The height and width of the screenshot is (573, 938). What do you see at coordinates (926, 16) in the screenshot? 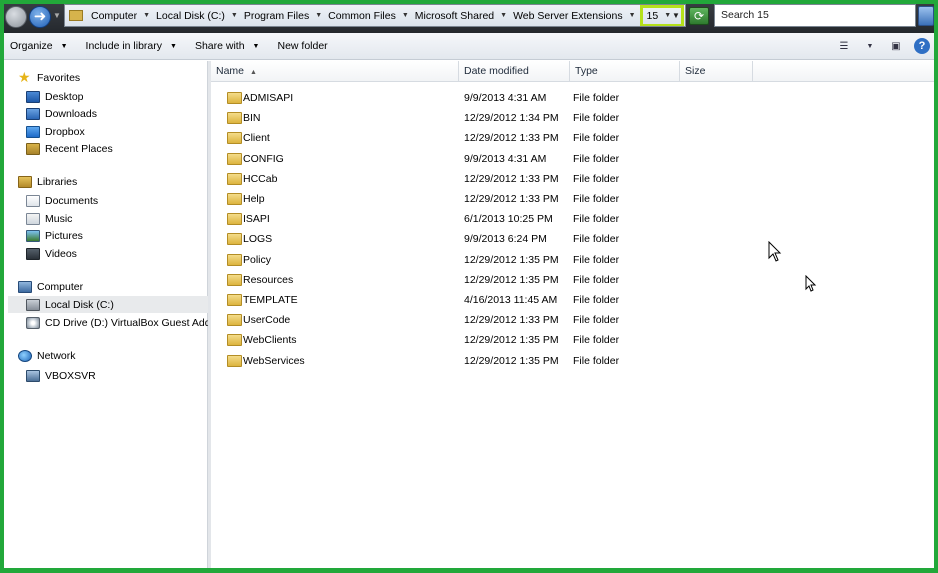
I see `search-icon` at bounding box center [926, 16].